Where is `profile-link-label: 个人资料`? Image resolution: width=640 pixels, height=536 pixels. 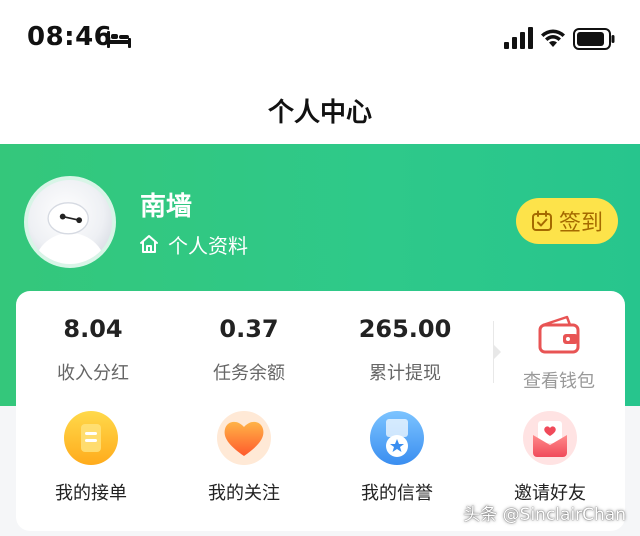
profile-link-label: 个人资料 is located at coordinates (208, 245).